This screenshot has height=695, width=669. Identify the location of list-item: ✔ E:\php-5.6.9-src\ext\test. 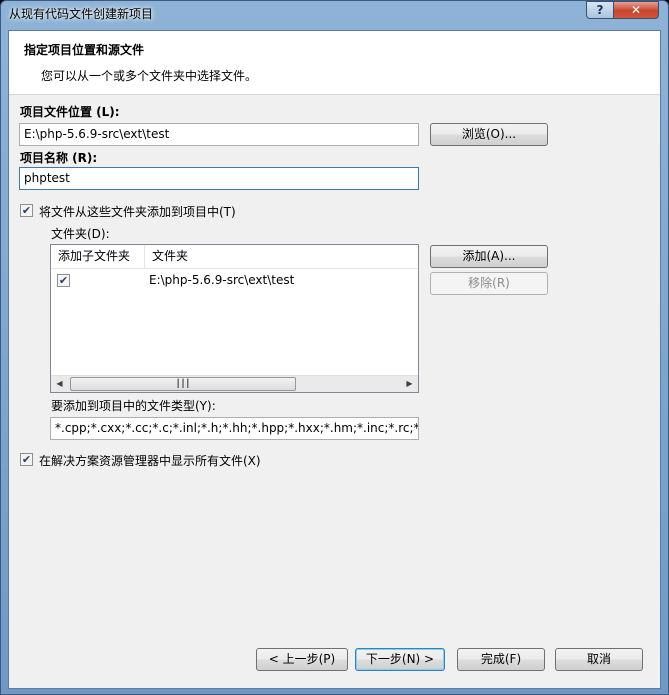
(234, 281).